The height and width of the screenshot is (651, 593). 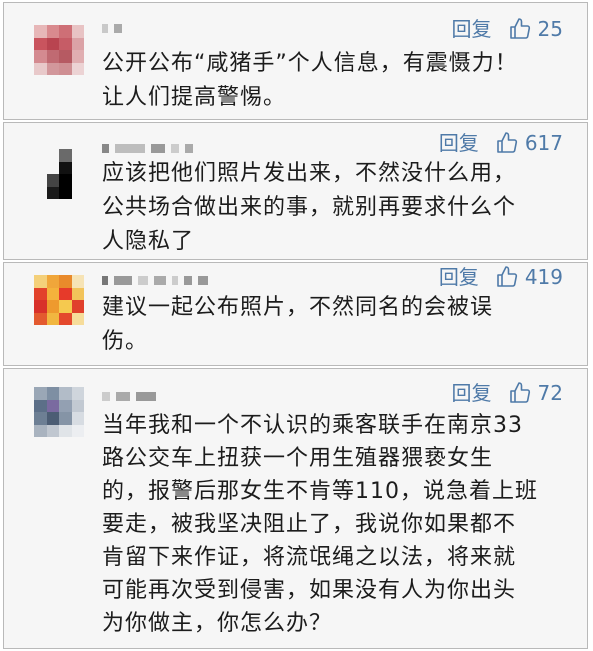 What do you see at coordinates (310, 80) in the screenshot?
I see `comment-text: 公开公布“咸猪手”个人信息，有震慑力！ 让人们提高警惕。` at bounding box center [310, 80].